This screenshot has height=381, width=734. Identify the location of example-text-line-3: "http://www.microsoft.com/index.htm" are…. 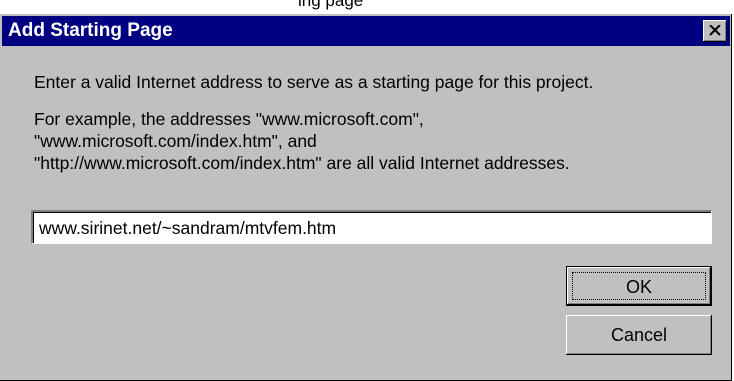
(302, 163).